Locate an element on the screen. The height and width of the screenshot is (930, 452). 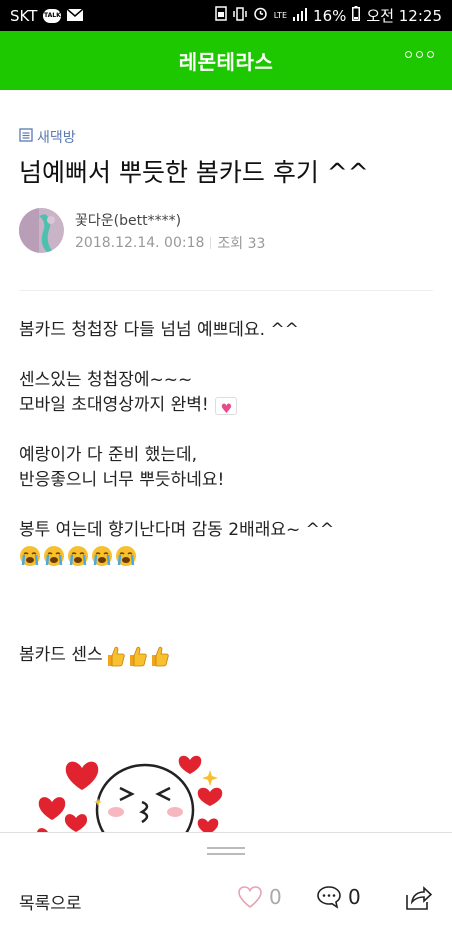
status-bar: SKT TALK LTE 16% 오전 12:25 is located at coordinates (226, 15).